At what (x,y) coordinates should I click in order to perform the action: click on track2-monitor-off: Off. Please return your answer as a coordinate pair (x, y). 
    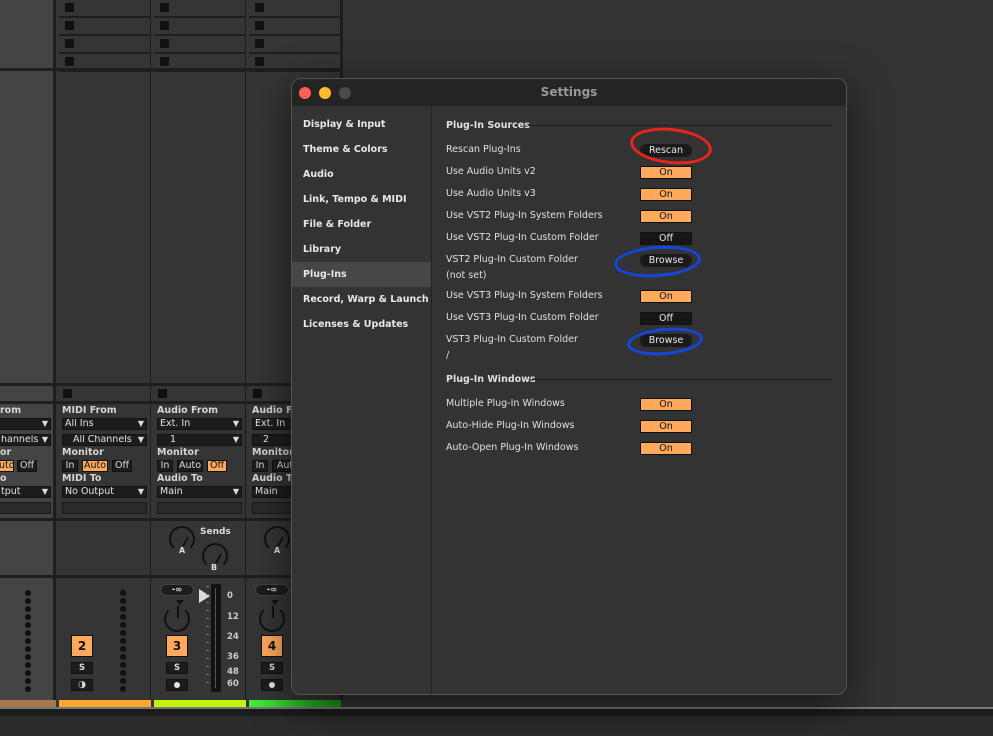
    Looking at the image, I should click on (122, 466).